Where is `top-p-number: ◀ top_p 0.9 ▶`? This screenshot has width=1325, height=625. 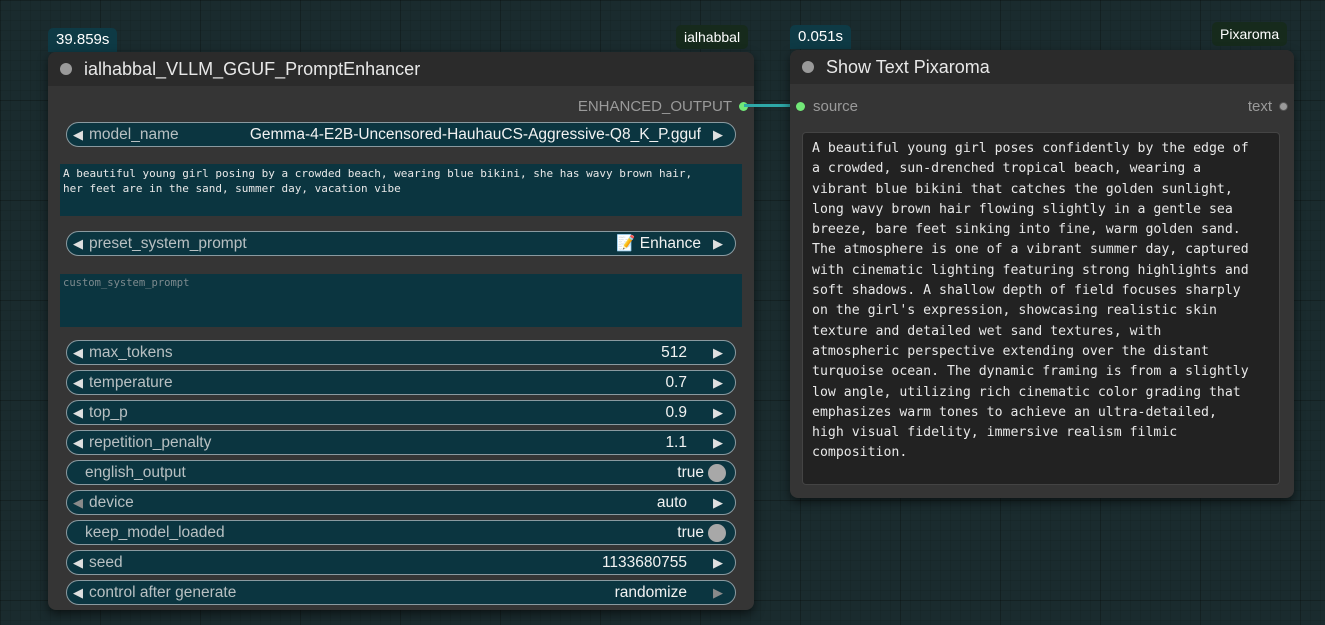
top-p-number: ◀ top_p 0.9 ▶ is located at coordinates (401, 412).